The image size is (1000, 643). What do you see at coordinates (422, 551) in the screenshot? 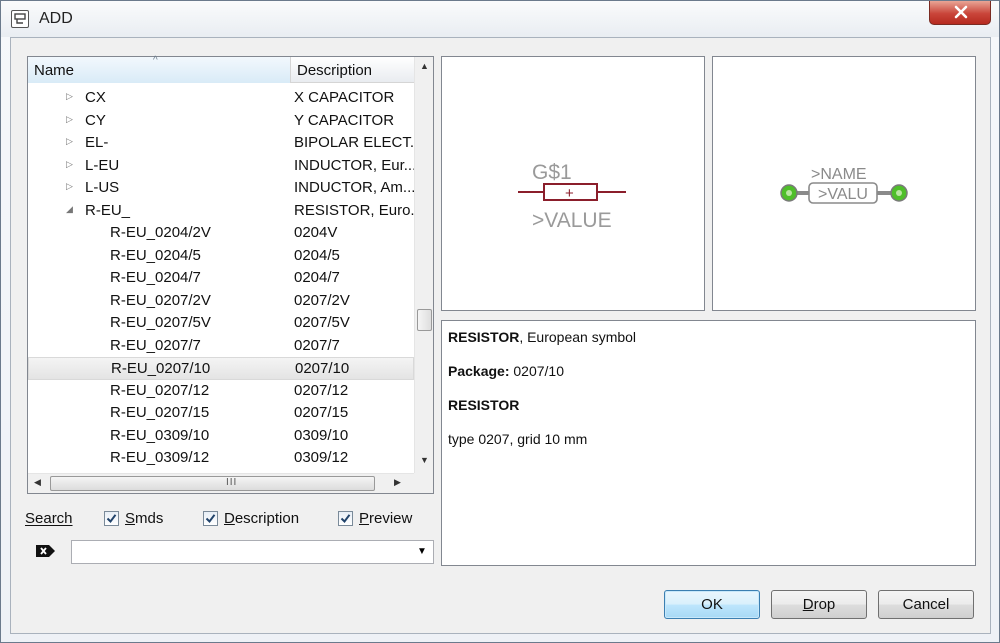
I see `chevron-down-icon: ▼` at bounding box center [422, 551].